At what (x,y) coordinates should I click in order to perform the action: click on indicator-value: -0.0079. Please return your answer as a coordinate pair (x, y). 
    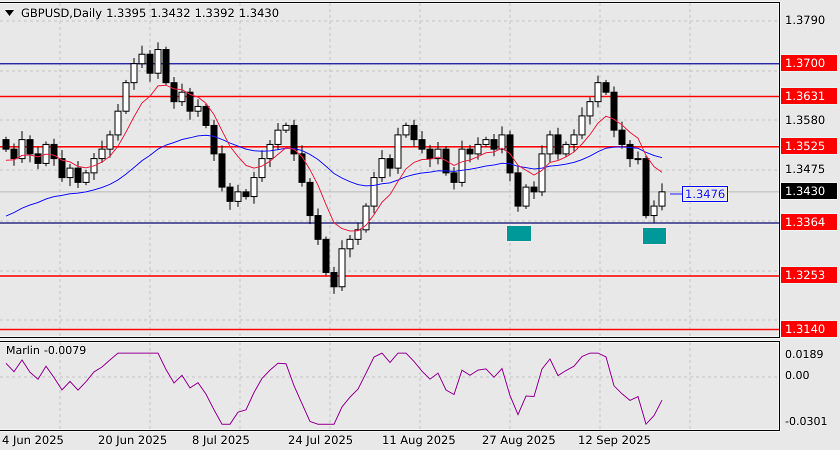
    Looking at the image, I should click on (65, 350).